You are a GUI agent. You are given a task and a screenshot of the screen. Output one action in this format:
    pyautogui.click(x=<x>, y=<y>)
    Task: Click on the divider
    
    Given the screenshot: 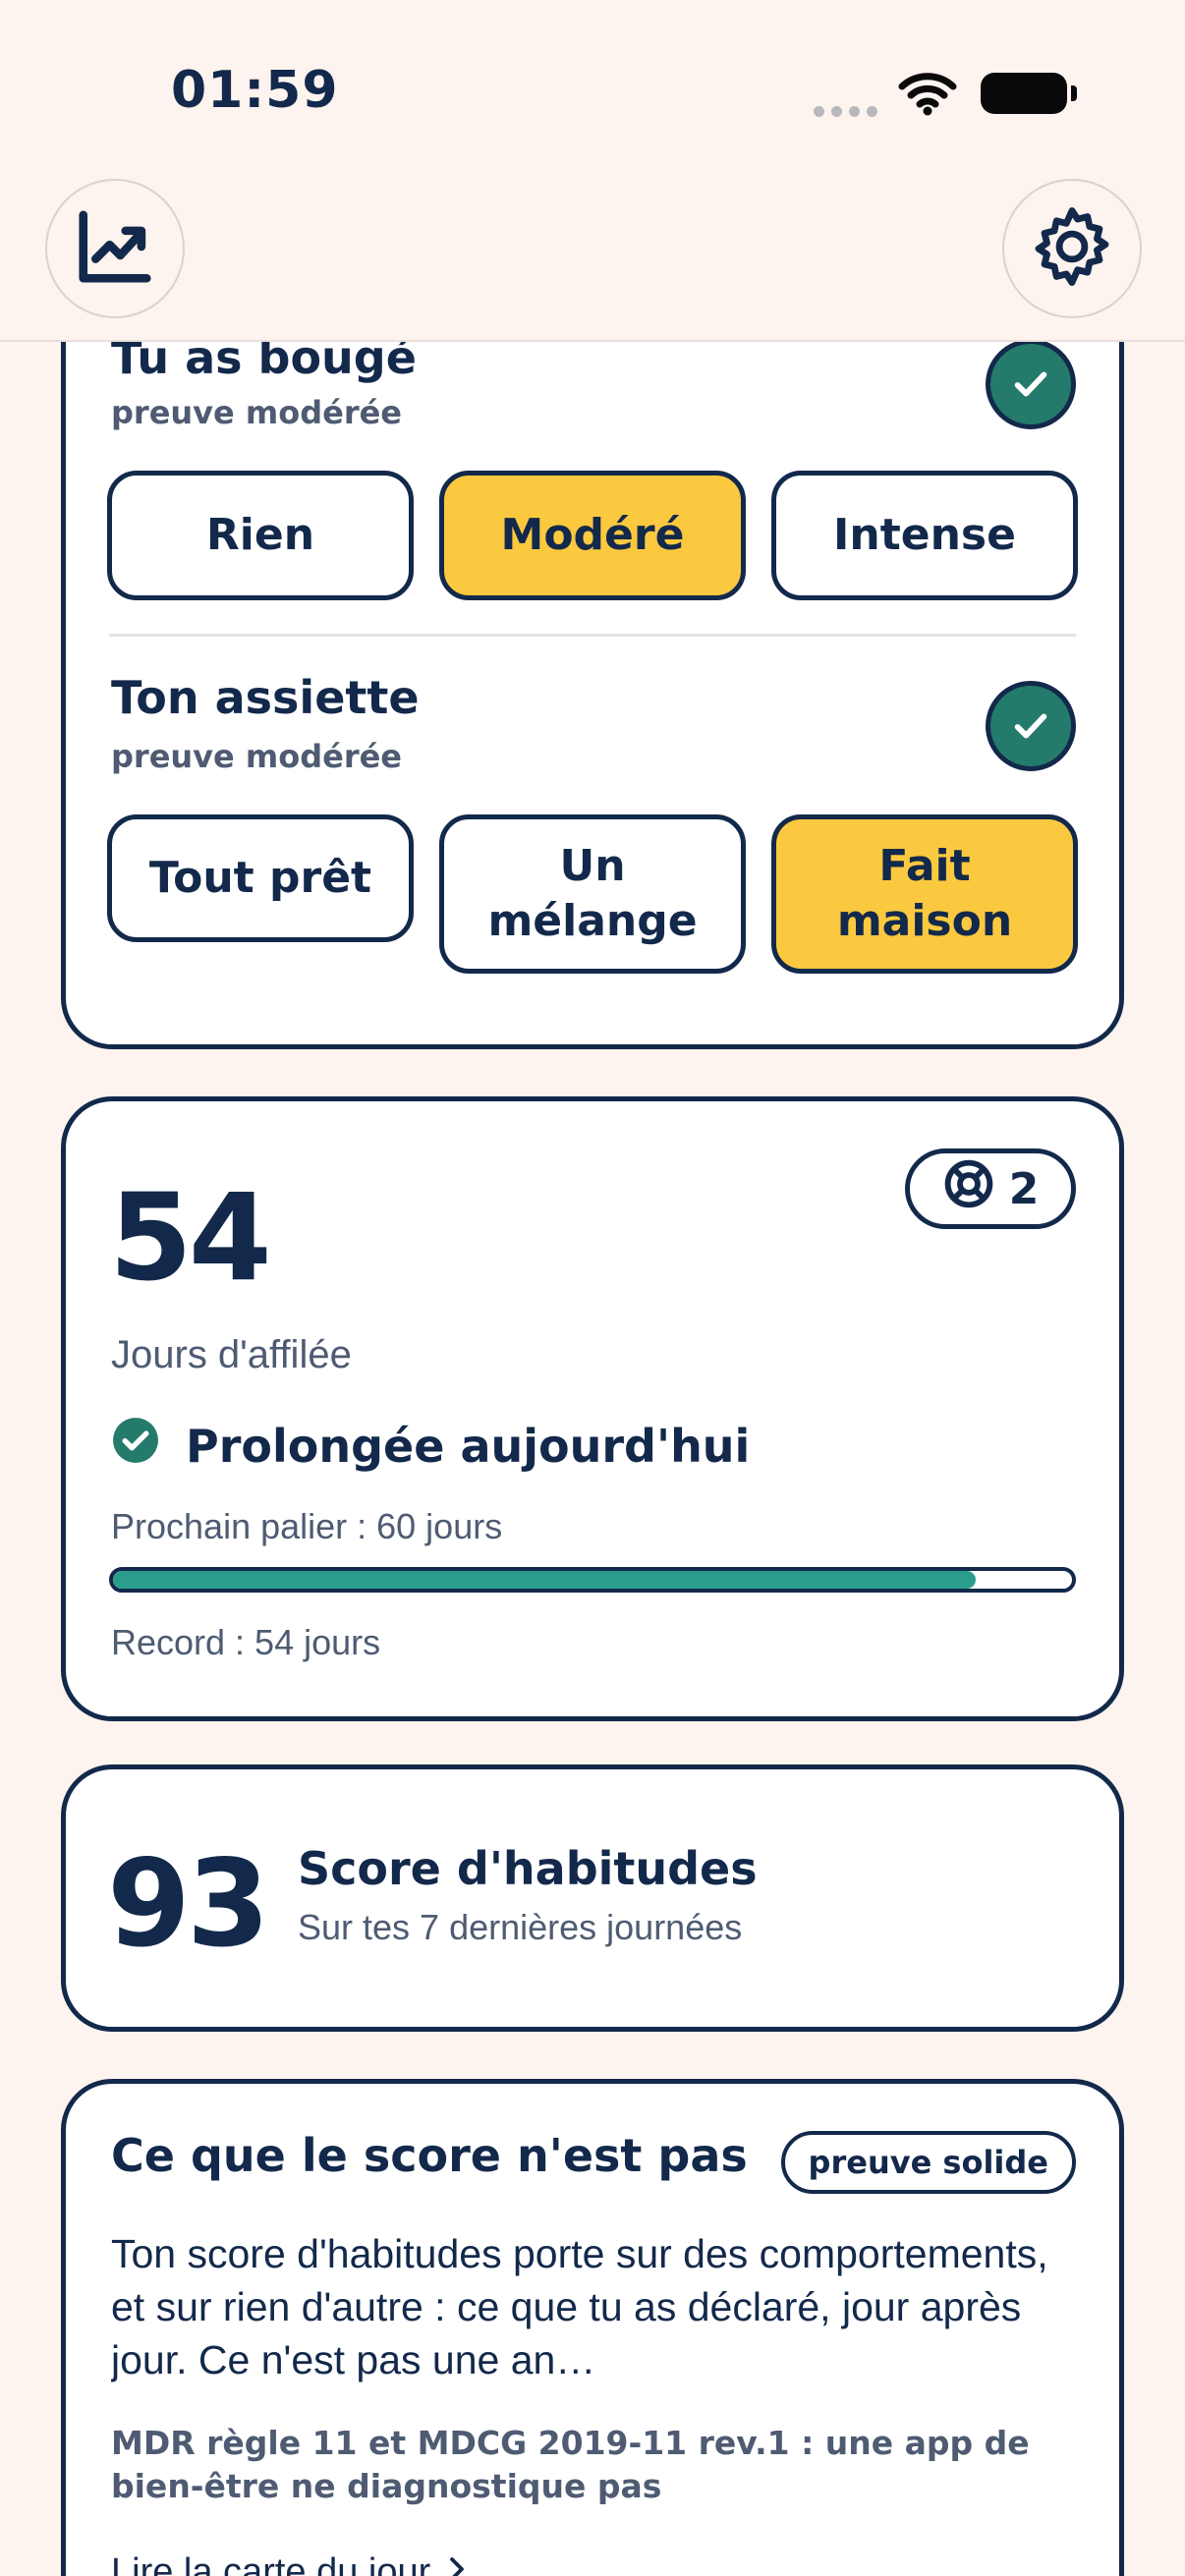 What is the action you would take?
    pyautogui.click(x=592, y=635)
    